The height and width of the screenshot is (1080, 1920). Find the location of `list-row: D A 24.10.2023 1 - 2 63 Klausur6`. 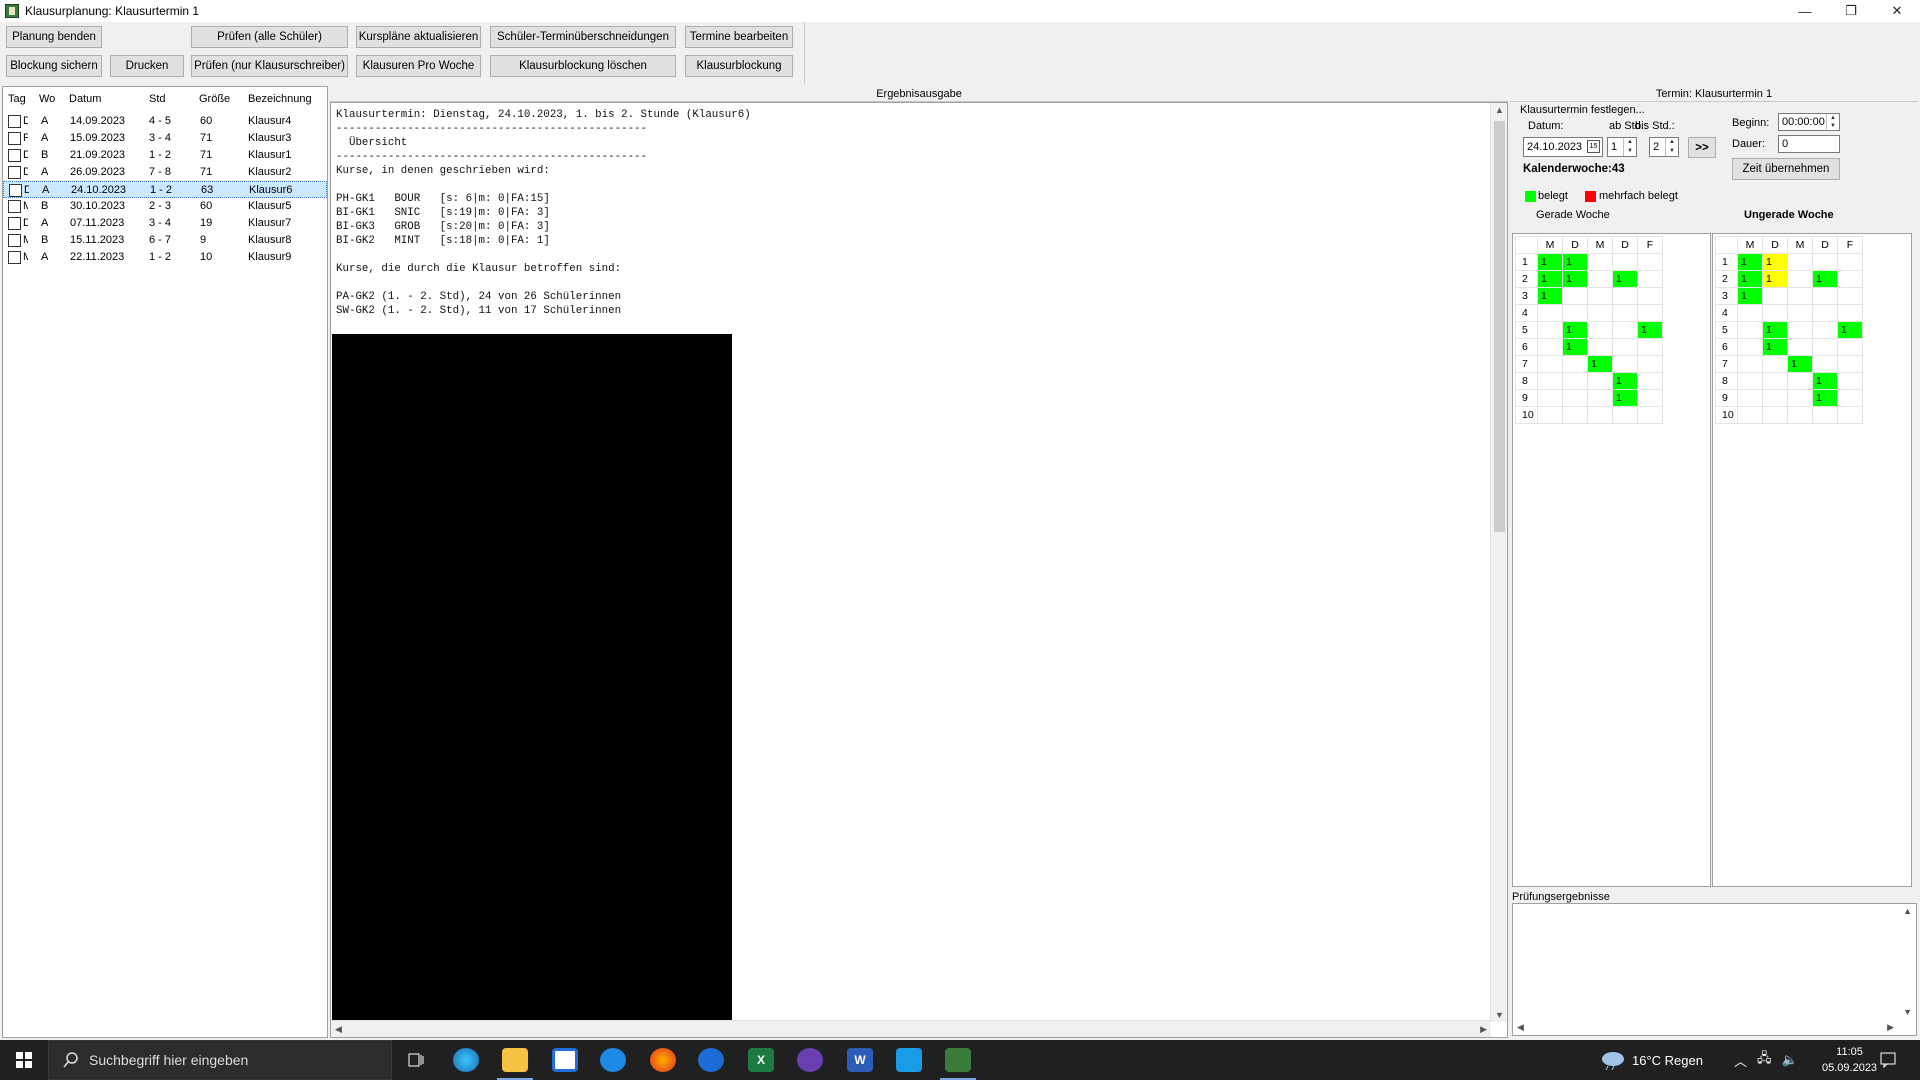

list-row: D A 24.10.2023 1 - 2 63 Klausur6 is located at coordinates (165, 189).